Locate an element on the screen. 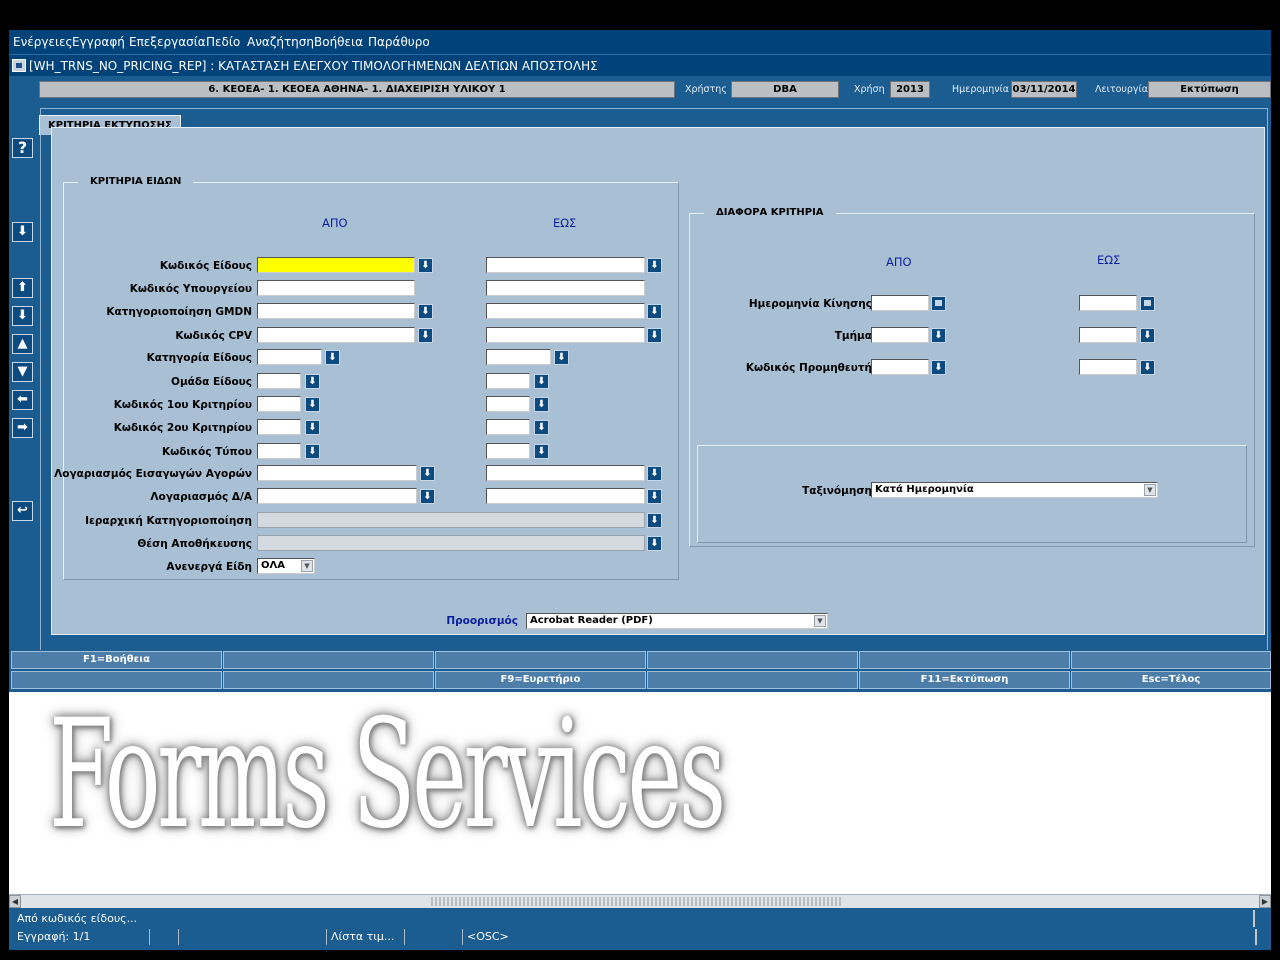 The width and height of the screenshot is (1280, 960). fkey-print: F11=Εκτύπωση is located at coordinates (964, 680).